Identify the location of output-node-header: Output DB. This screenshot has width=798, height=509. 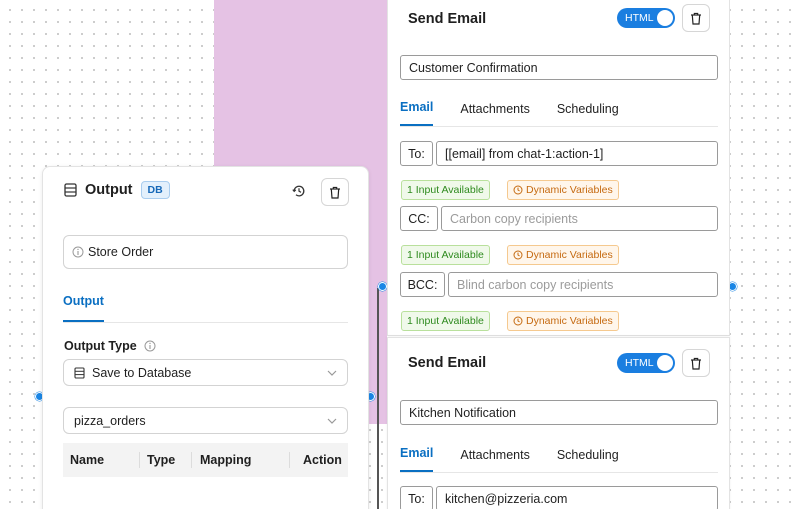
(117, 190).